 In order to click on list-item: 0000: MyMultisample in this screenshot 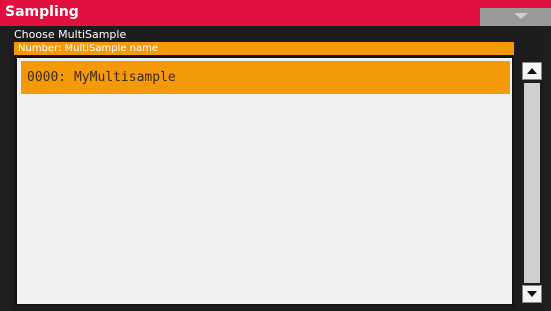, I will do `click(265, 77)`.